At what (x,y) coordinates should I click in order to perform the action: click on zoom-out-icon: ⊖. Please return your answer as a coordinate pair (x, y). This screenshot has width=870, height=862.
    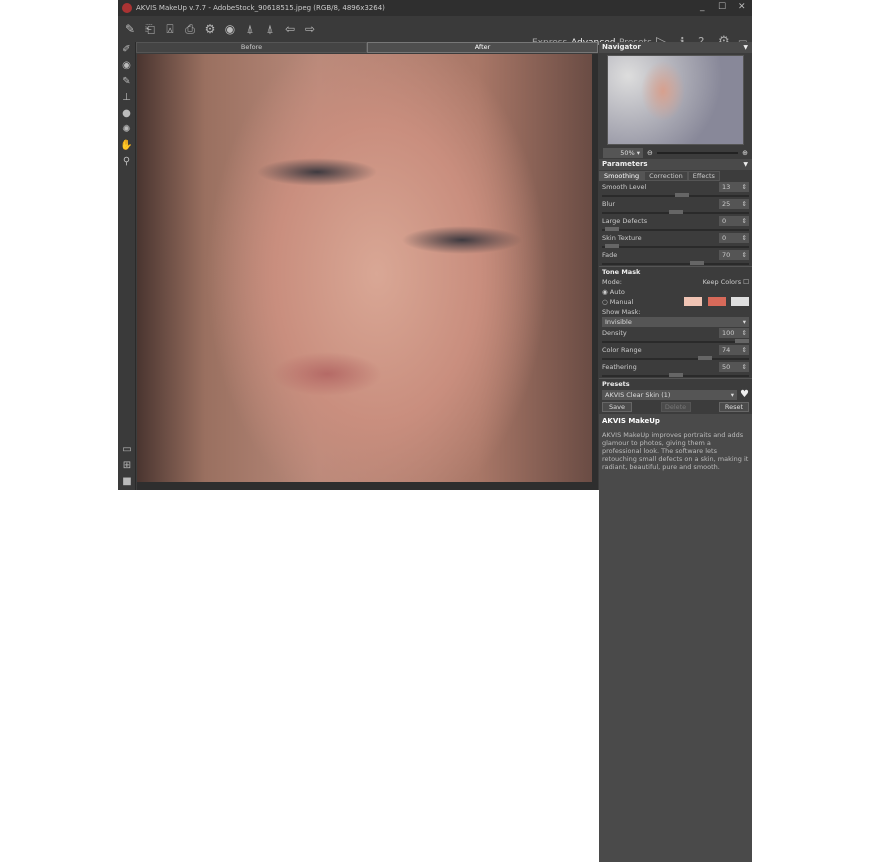
    Looking at the image, I should click on (650, 153).